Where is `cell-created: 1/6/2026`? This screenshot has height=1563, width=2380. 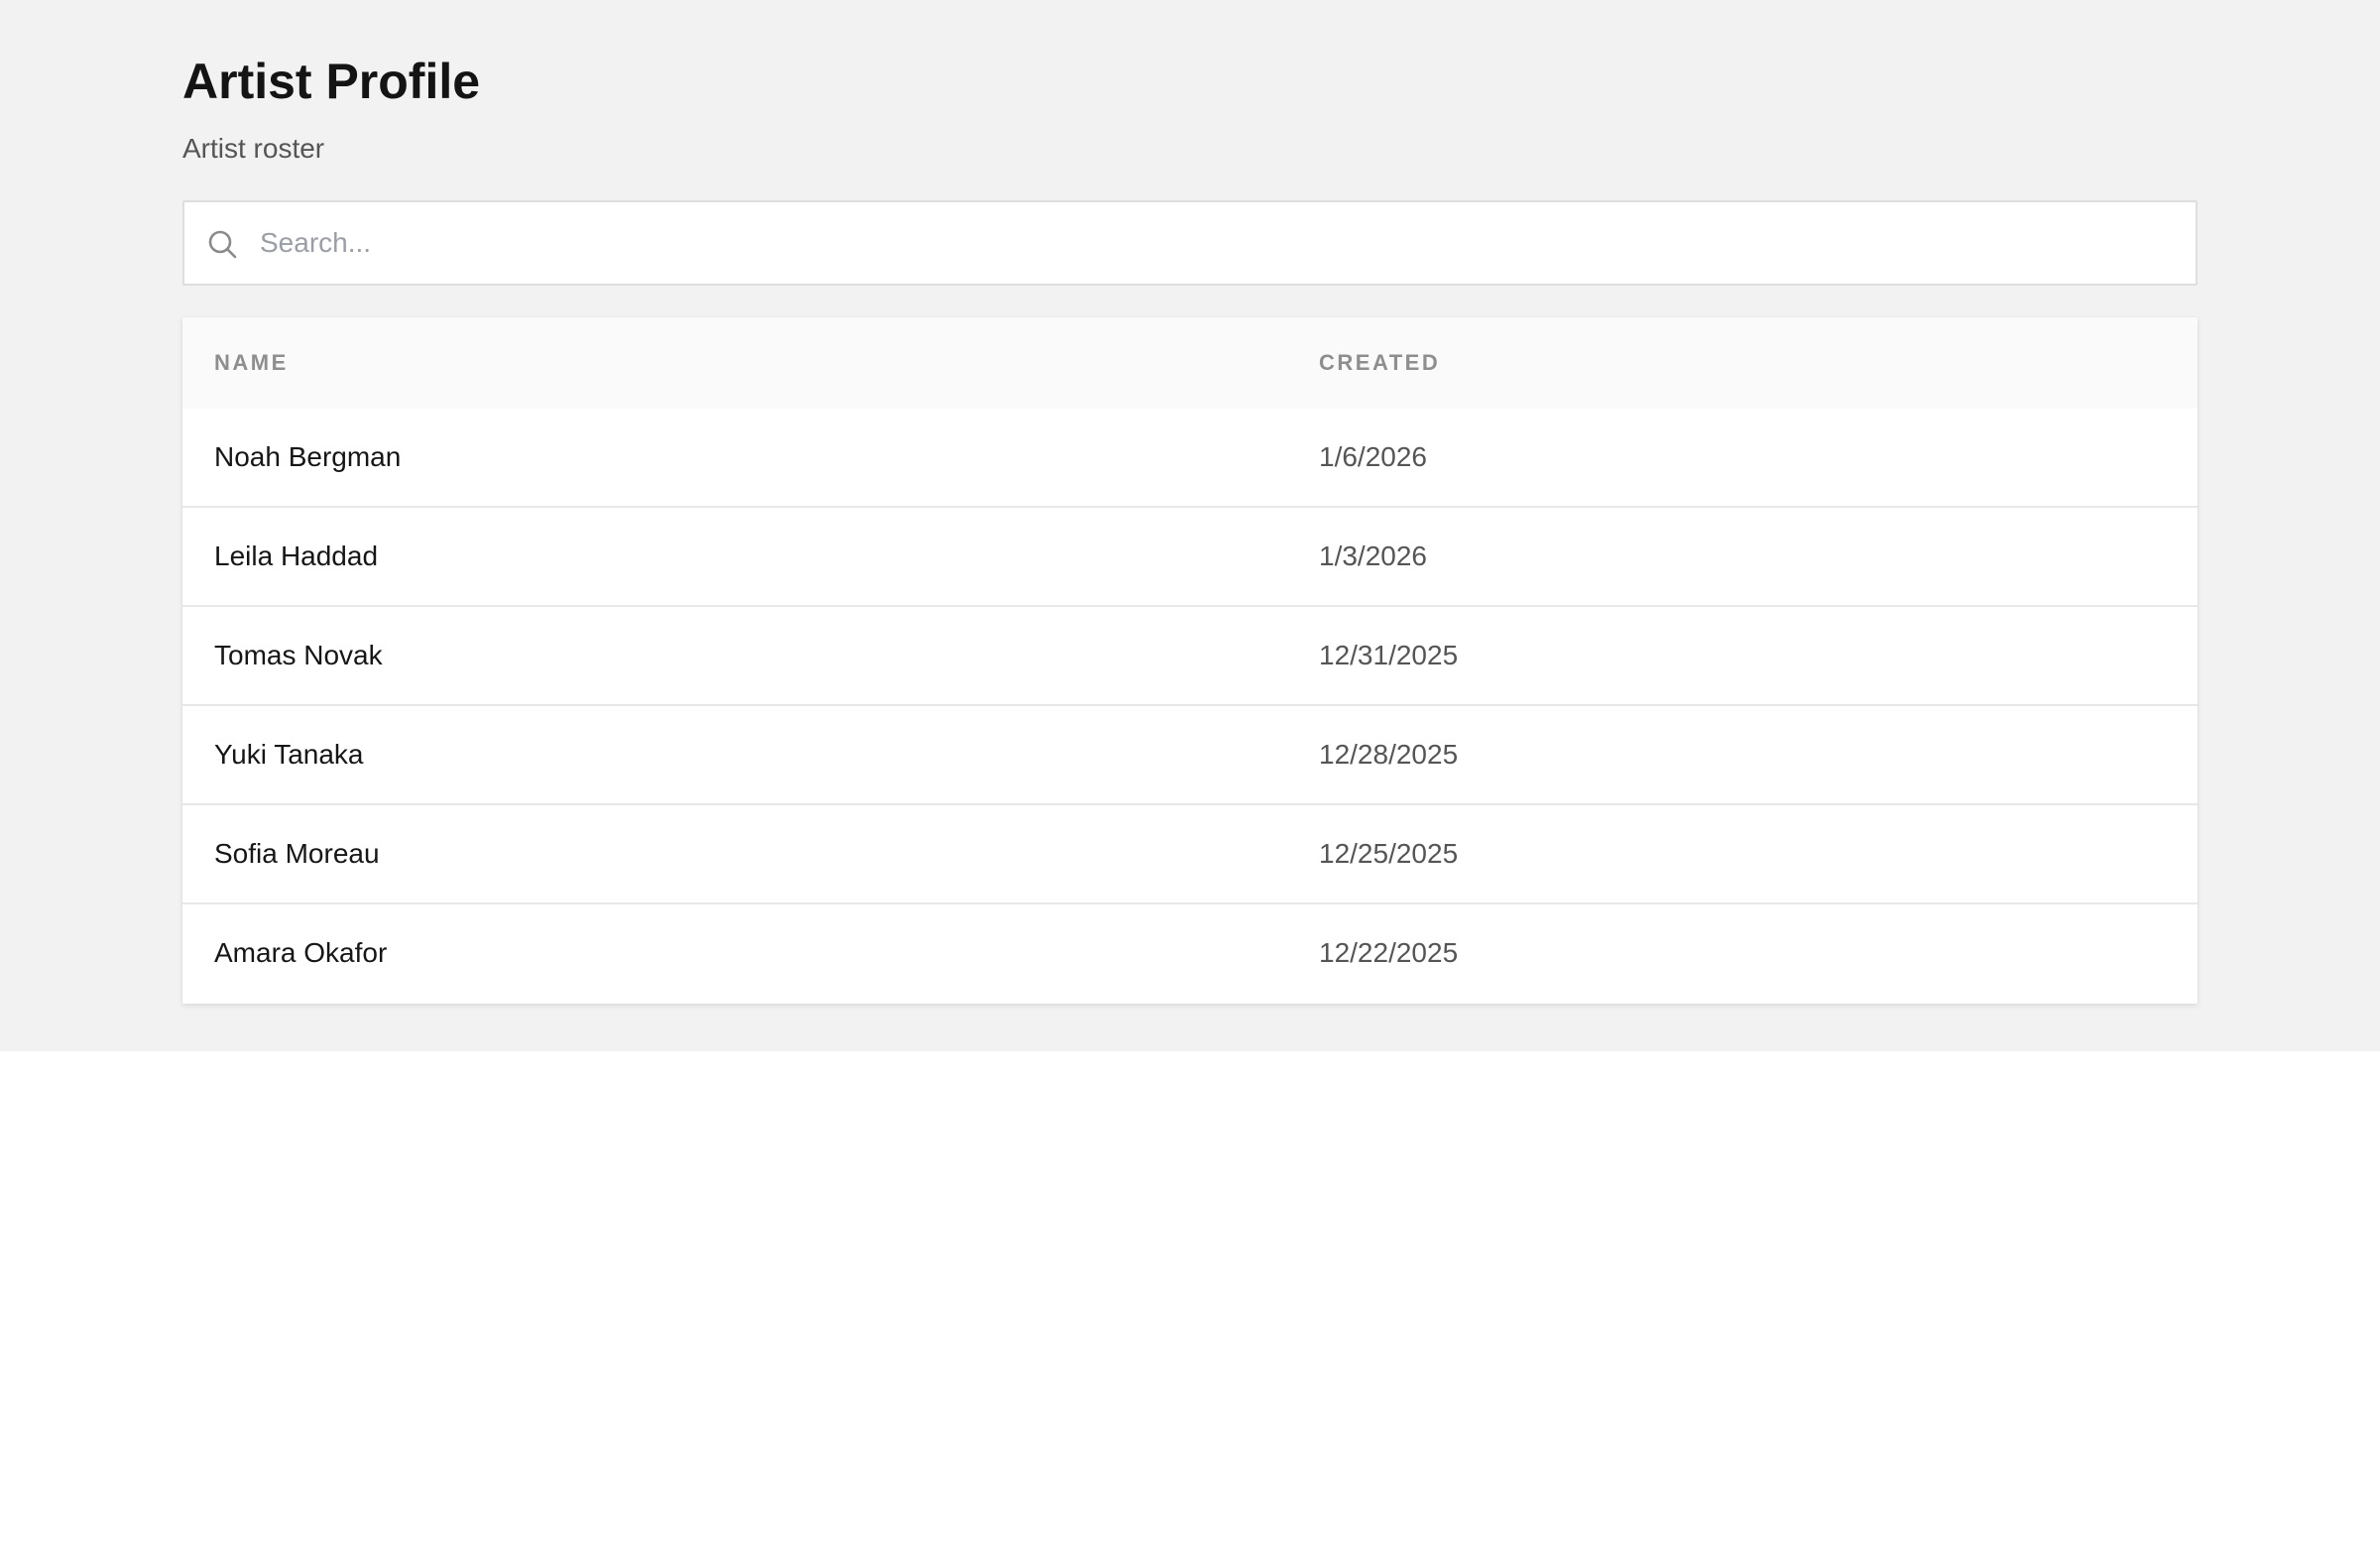 cell-created: 1/6/2026 is located at coordinates (1373, 457).